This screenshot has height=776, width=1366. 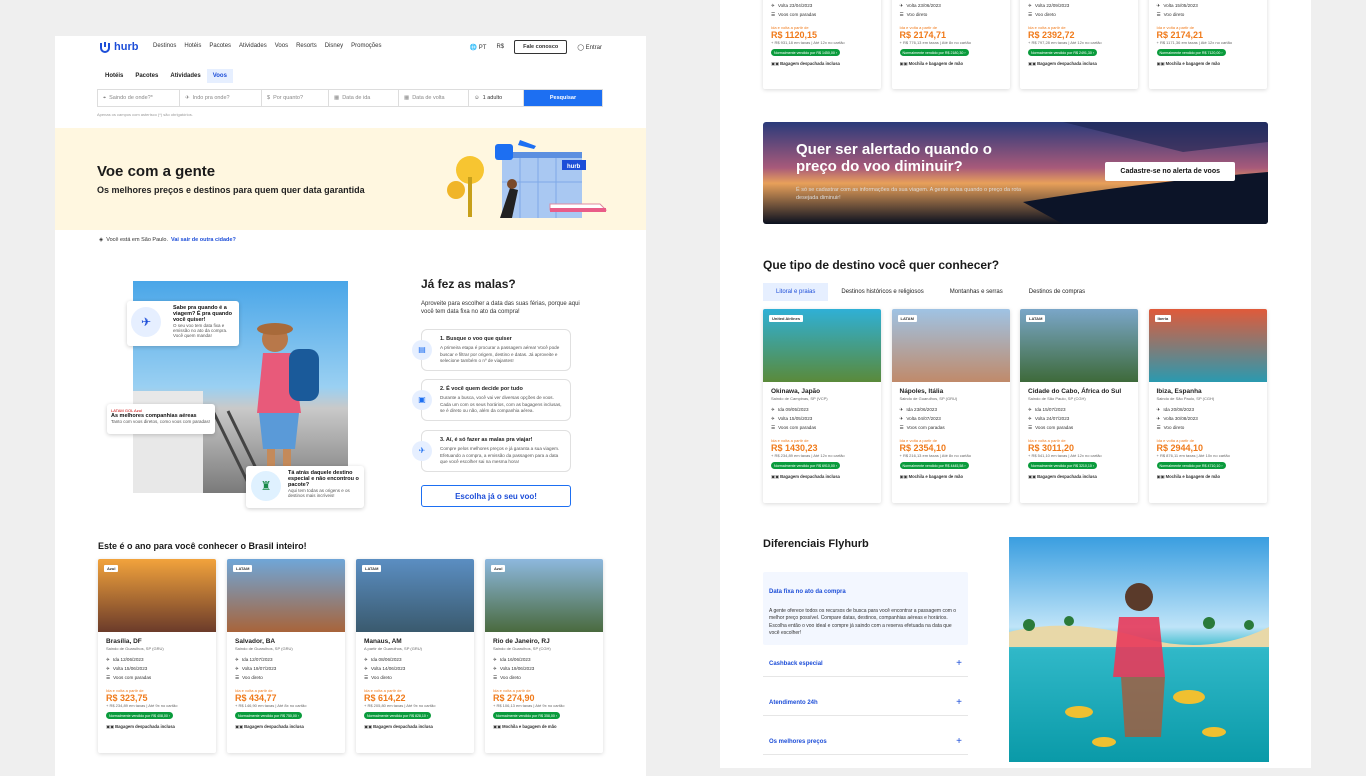 I want to click on card-origin: Saindo de São Paulo, SP (CGH), so click(x=1185, y=398).